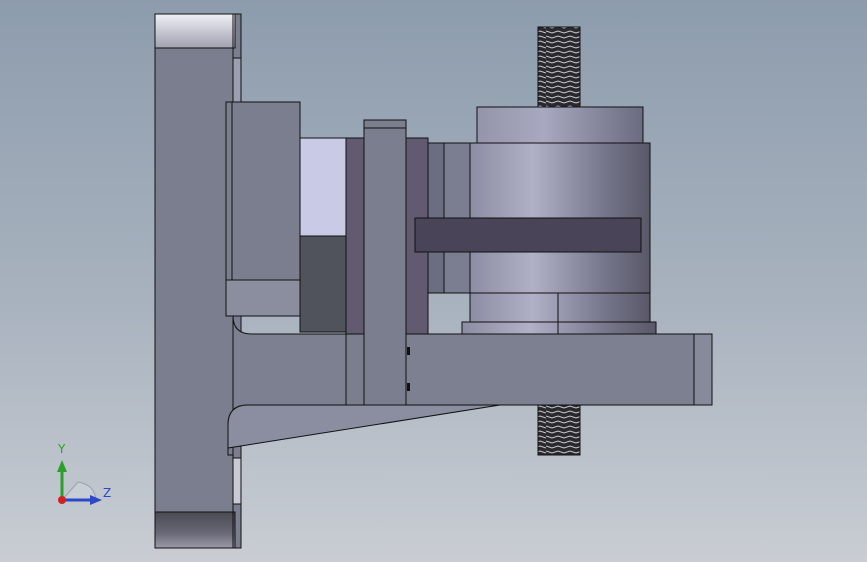 The image size is (867, 562). I want to click on base-arm, so click(470, 385).